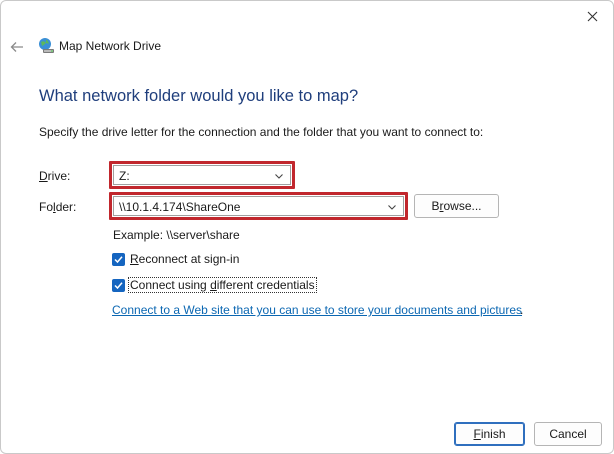 This screenshot has height=454, width=614. What do you see at coordinates (222, 285) in the screenshot?
I see `different-credentials-label: Connect using different credentials` at bounding box center [222, 285].